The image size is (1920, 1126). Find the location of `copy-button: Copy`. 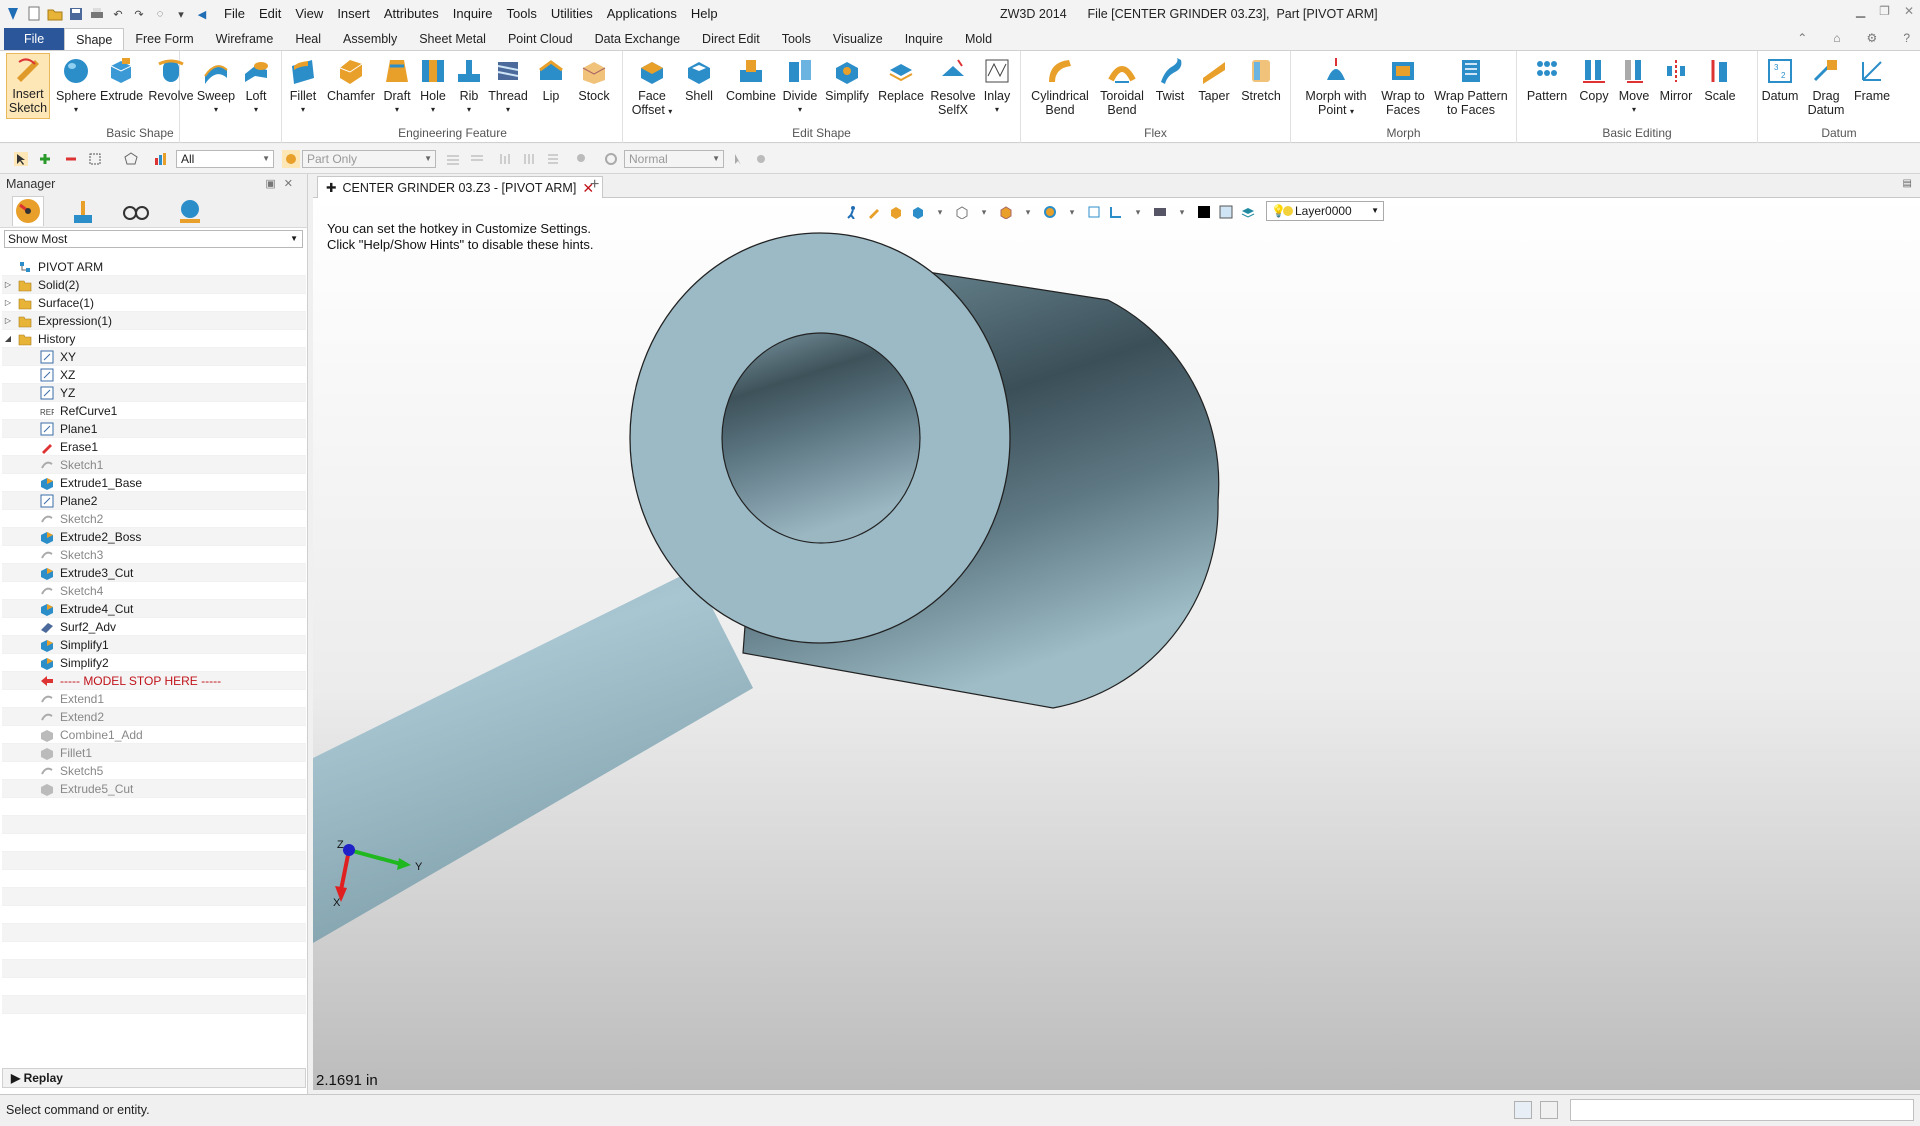

copy-button: Copy is located at coordinates (1594, 79).